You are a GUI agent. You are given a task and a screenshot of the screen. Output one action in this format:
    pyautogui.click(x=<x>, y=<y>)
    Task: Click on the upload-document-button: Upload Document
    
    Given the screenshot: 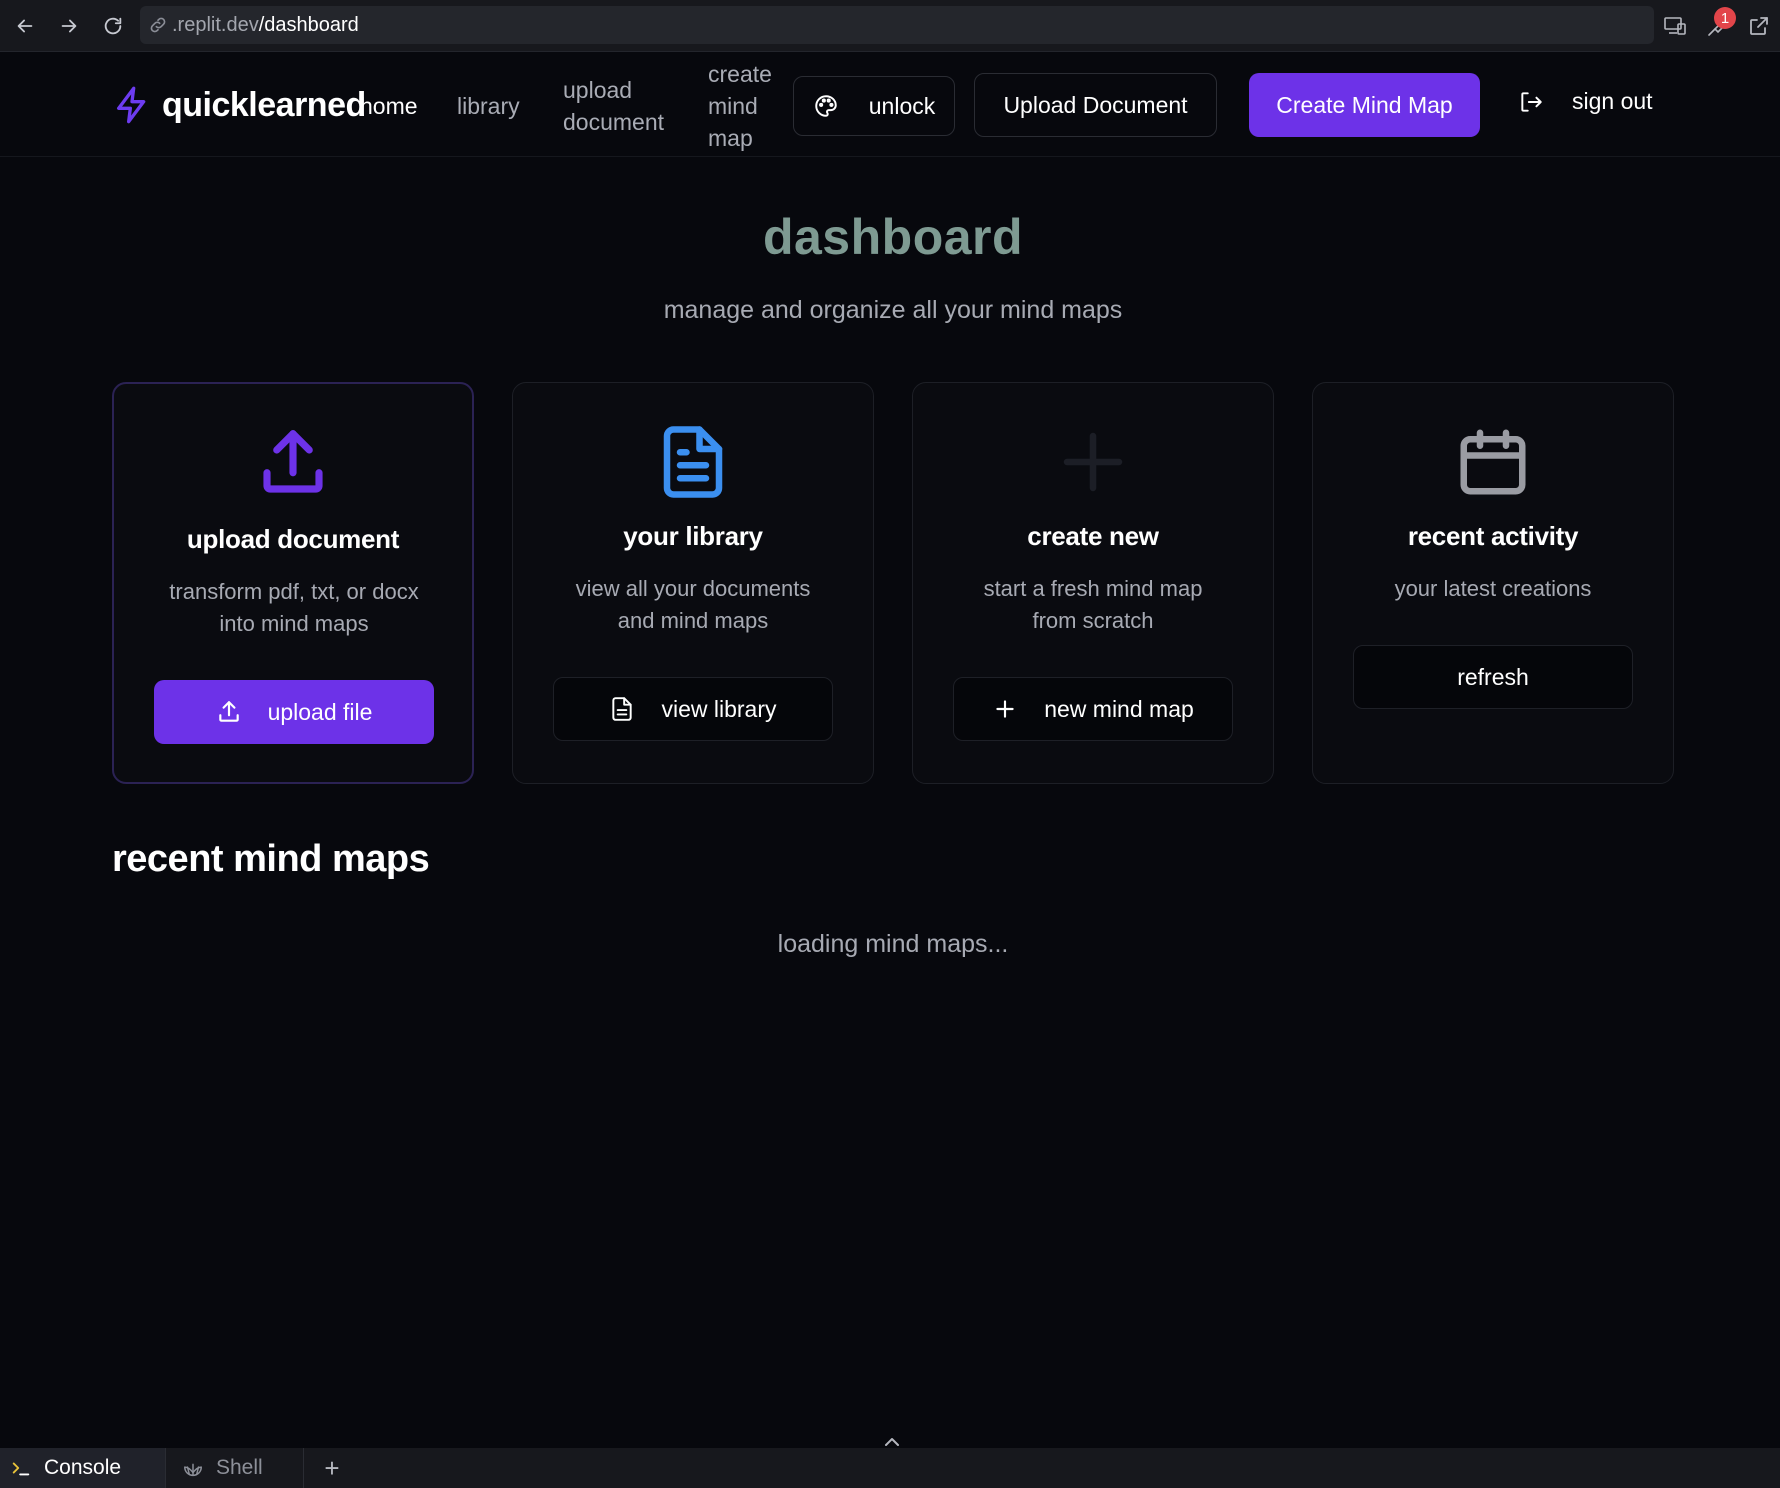 What is the action you would take?
    pyautogui.click(x=1095, y=105)
    